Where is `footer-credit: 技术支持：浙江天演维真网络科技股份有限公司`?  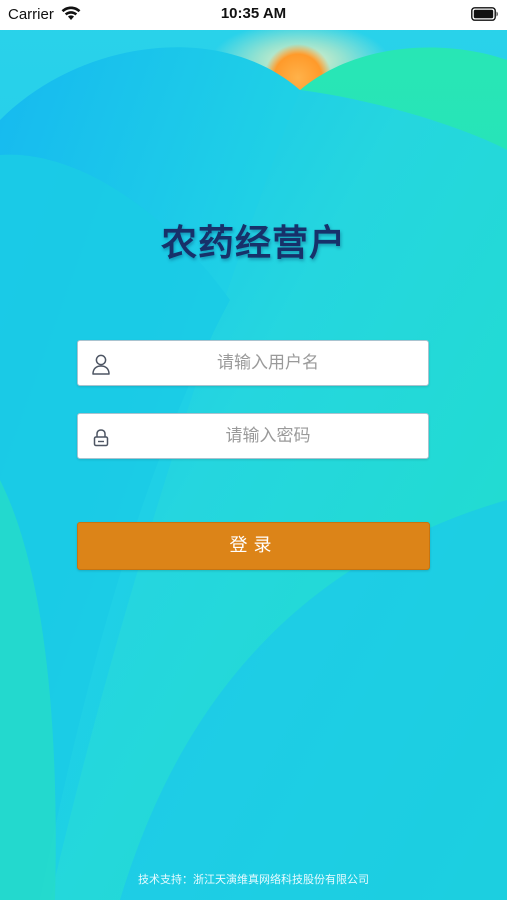
footer-credit: 技术支持：浙江天演维真网络科技股份有限公司 is located at coordinates (253, 879).